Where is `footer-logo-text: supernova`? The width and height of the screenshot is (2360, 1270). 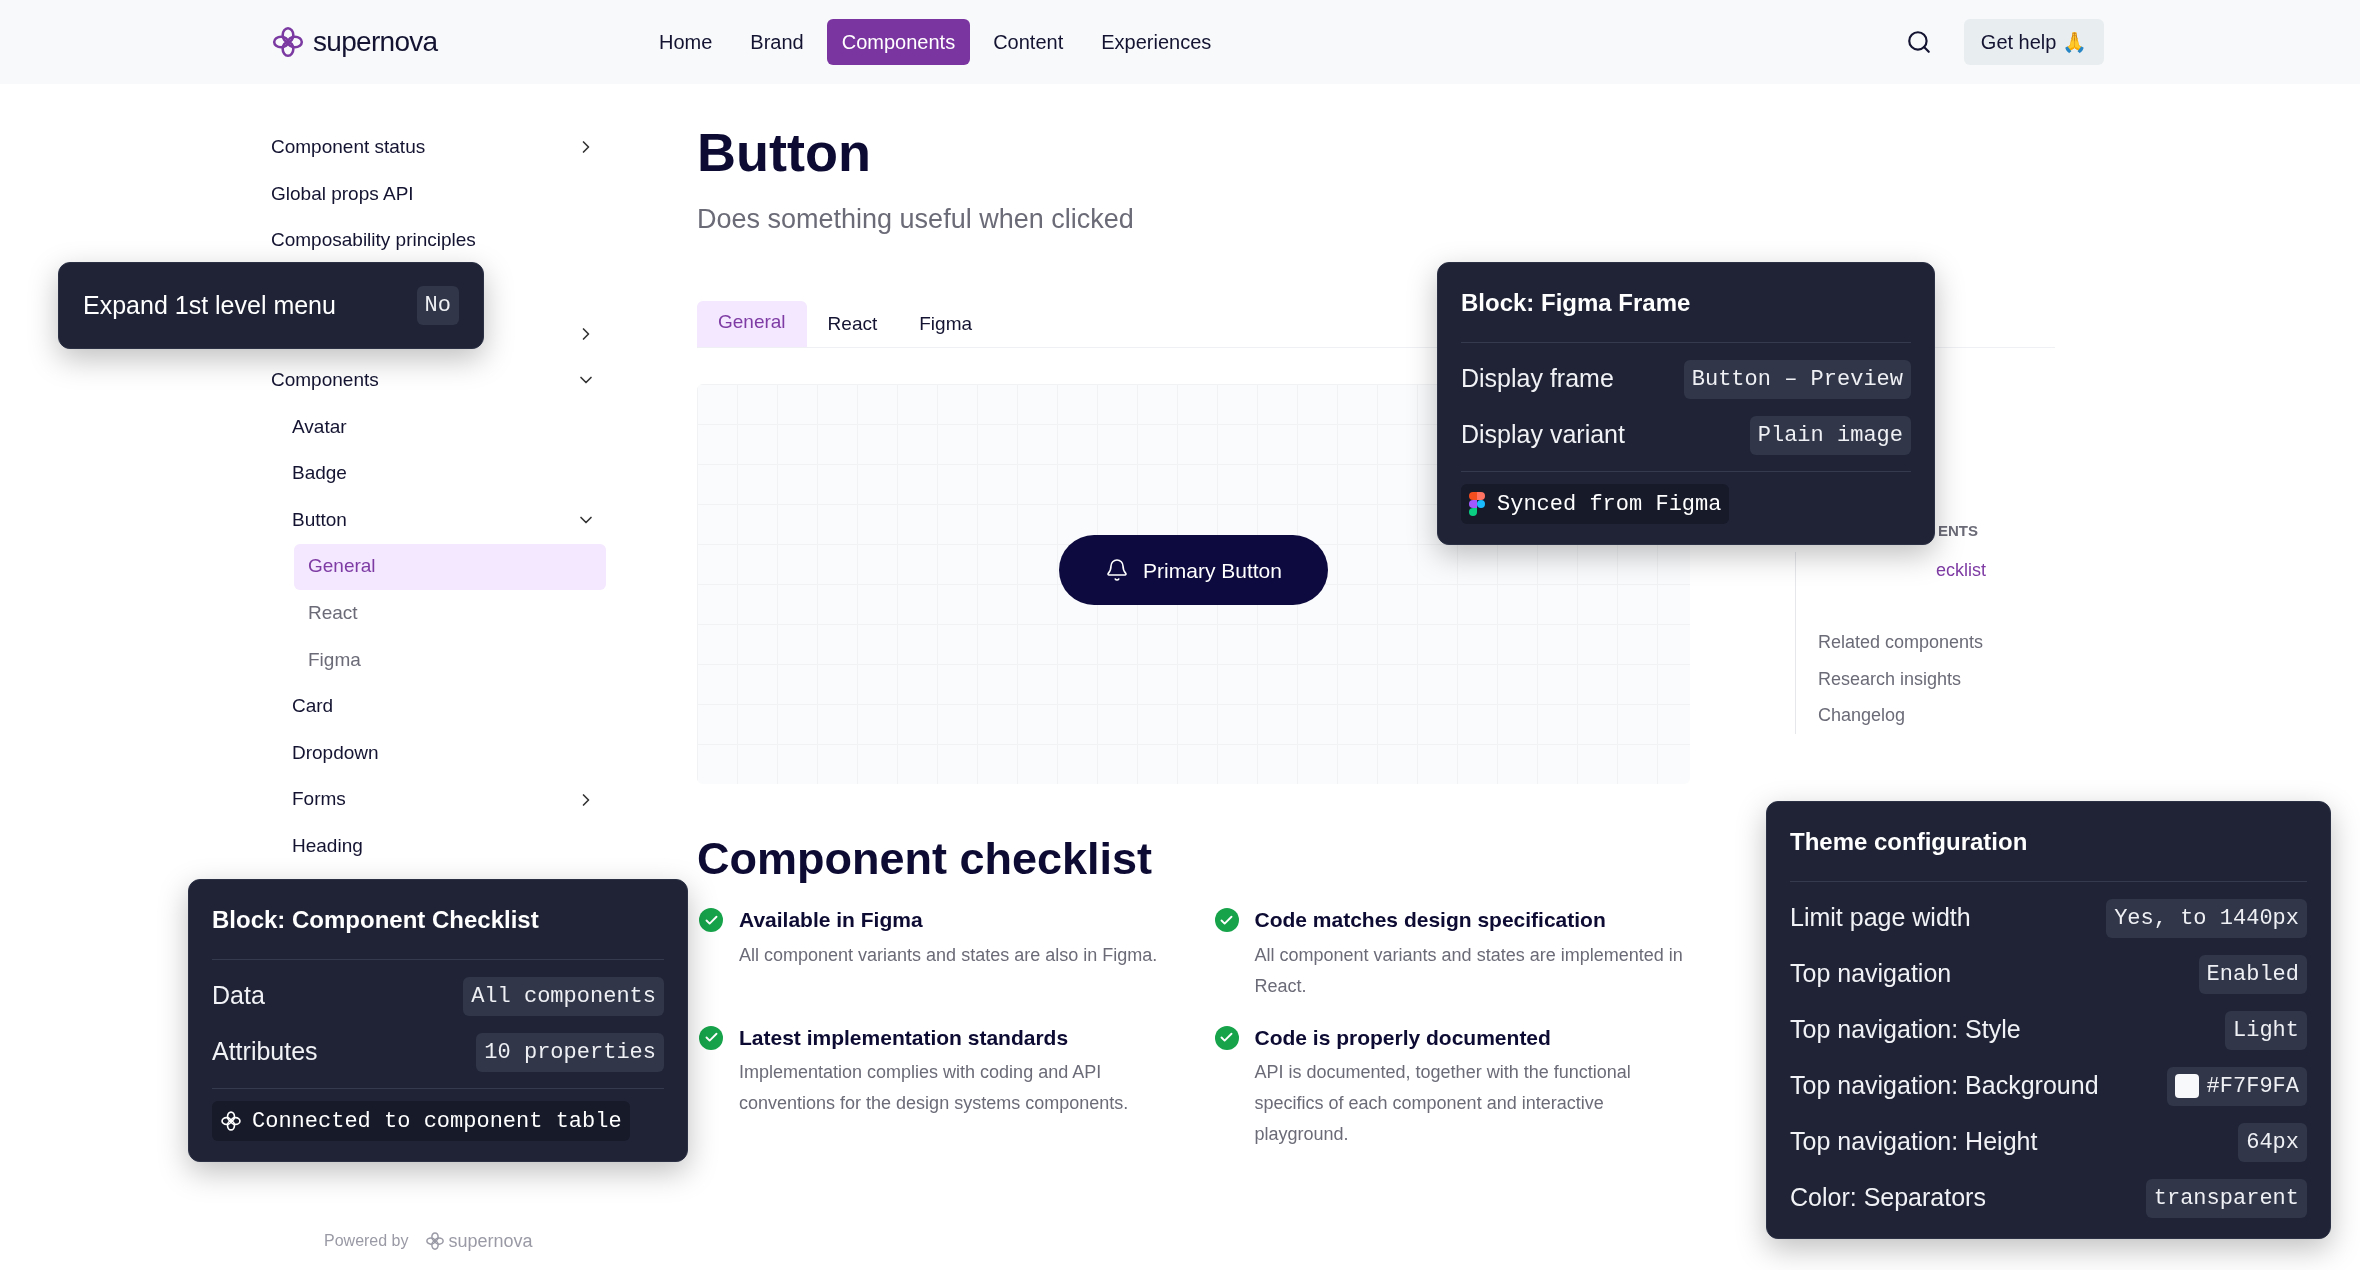 footer-logo-text: supernova is located at coordinates (490, 1241).